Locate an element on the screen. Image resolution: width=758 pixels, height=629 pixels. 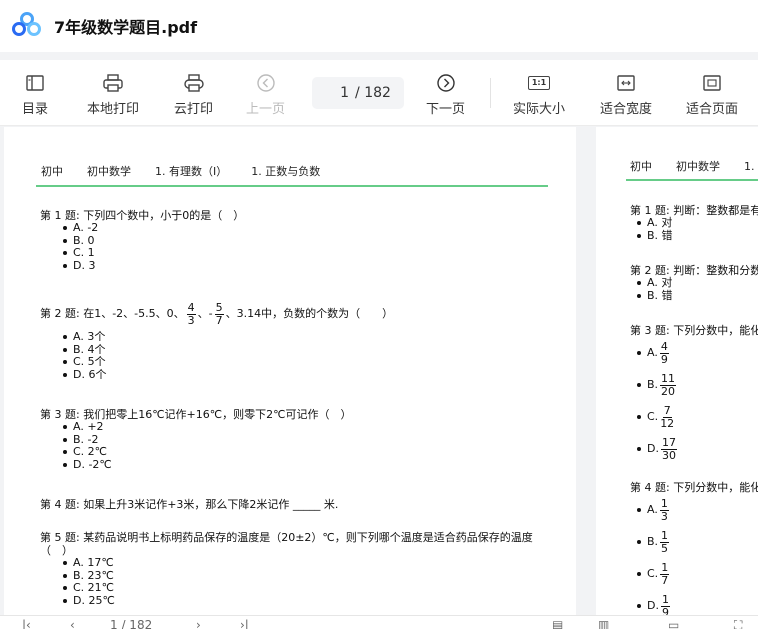
catalog-label: 目录 is located at coordinates (35, 109).